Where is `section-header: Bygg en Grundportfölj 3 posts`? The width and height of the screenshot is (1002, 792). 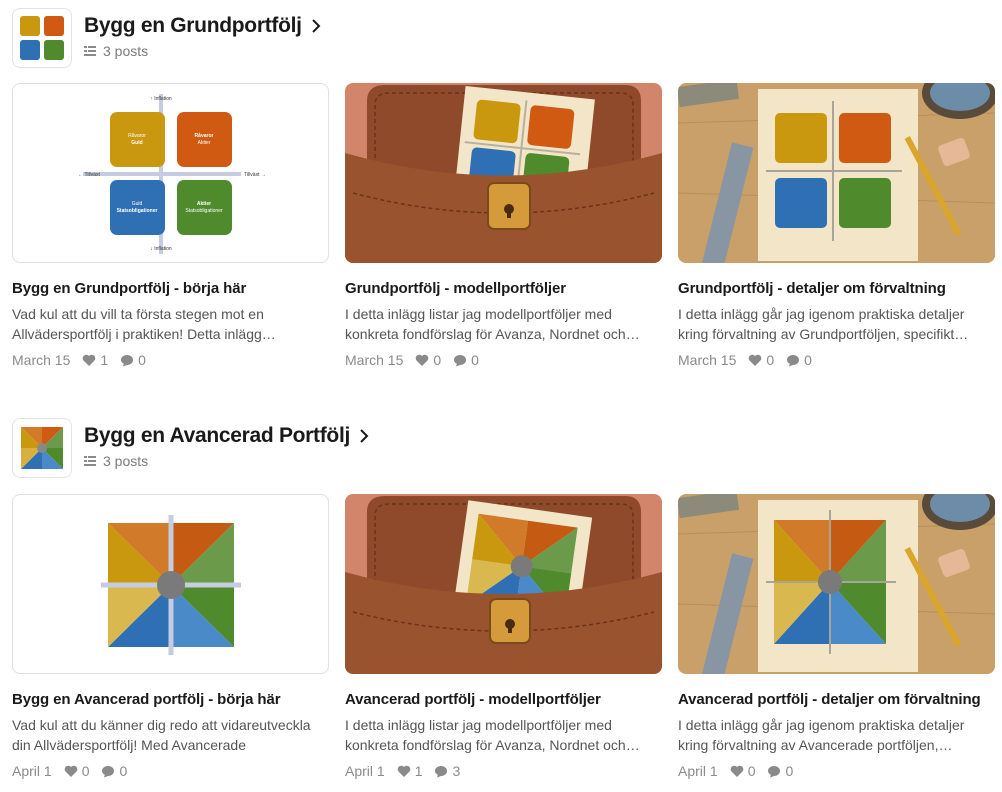 section-header: Bygg en Grundportfölj 3 posts is located at coordinates (166, 38).